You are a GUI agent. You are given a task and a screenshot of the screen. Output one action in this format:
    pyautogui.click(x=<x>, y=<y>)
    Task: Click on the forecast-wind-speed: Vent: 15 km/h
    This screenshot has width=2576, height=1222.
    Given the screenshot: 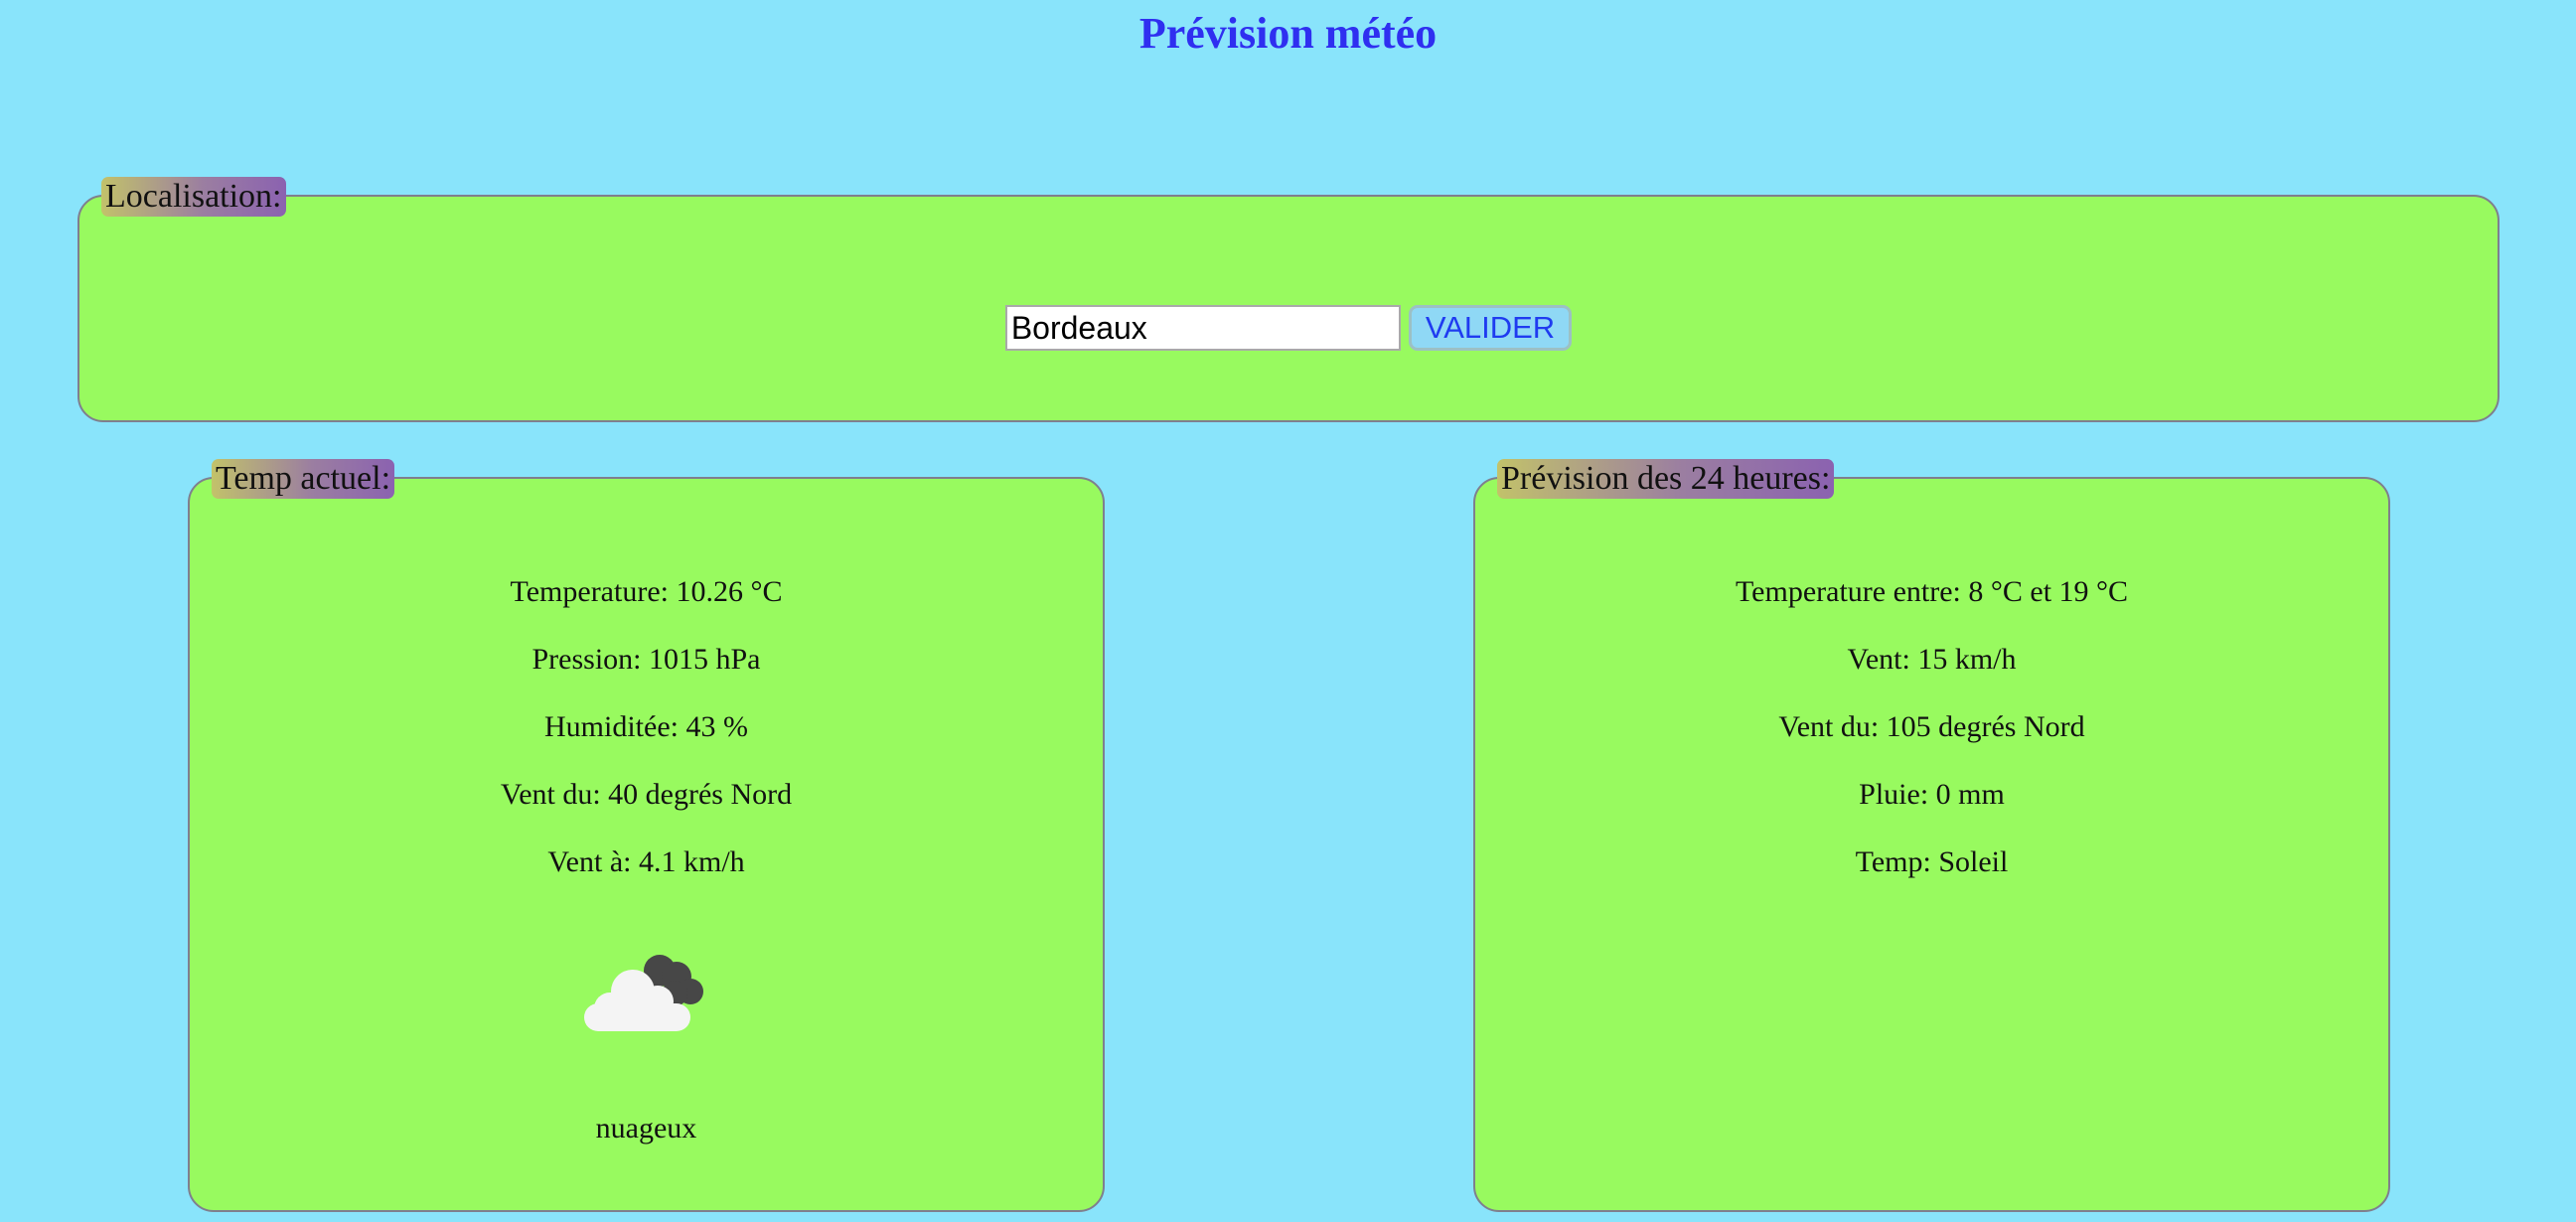 What is the action you would take?
    pyautogui.click(x=1932, y=660)
    